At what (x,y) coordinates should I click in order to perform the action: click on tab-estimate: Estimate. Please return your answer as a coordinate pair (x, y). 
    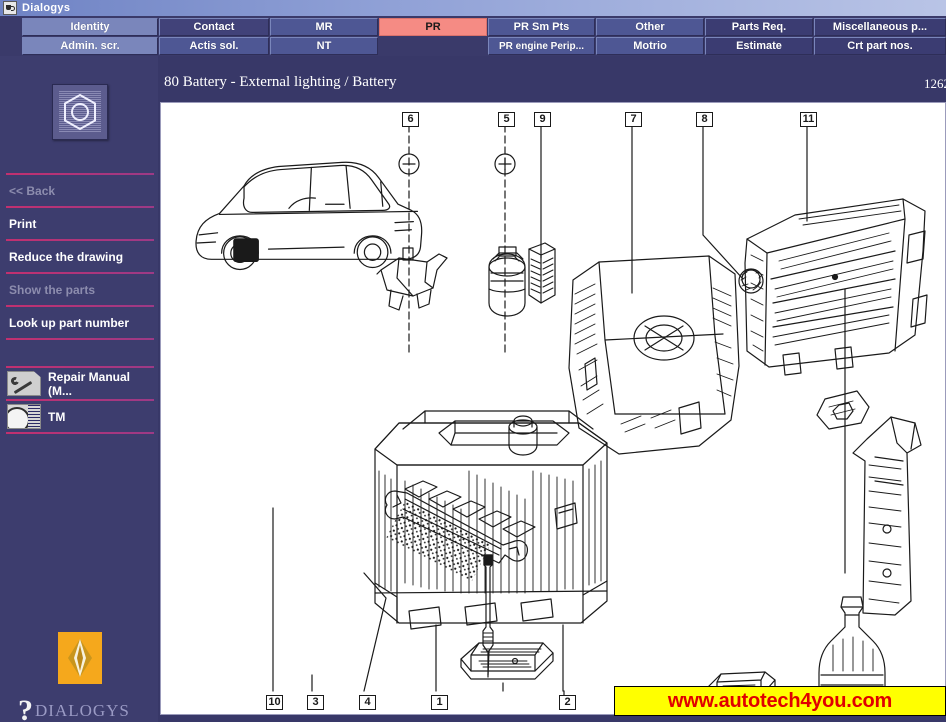
    Looking at the image, I should click on (759, 46).